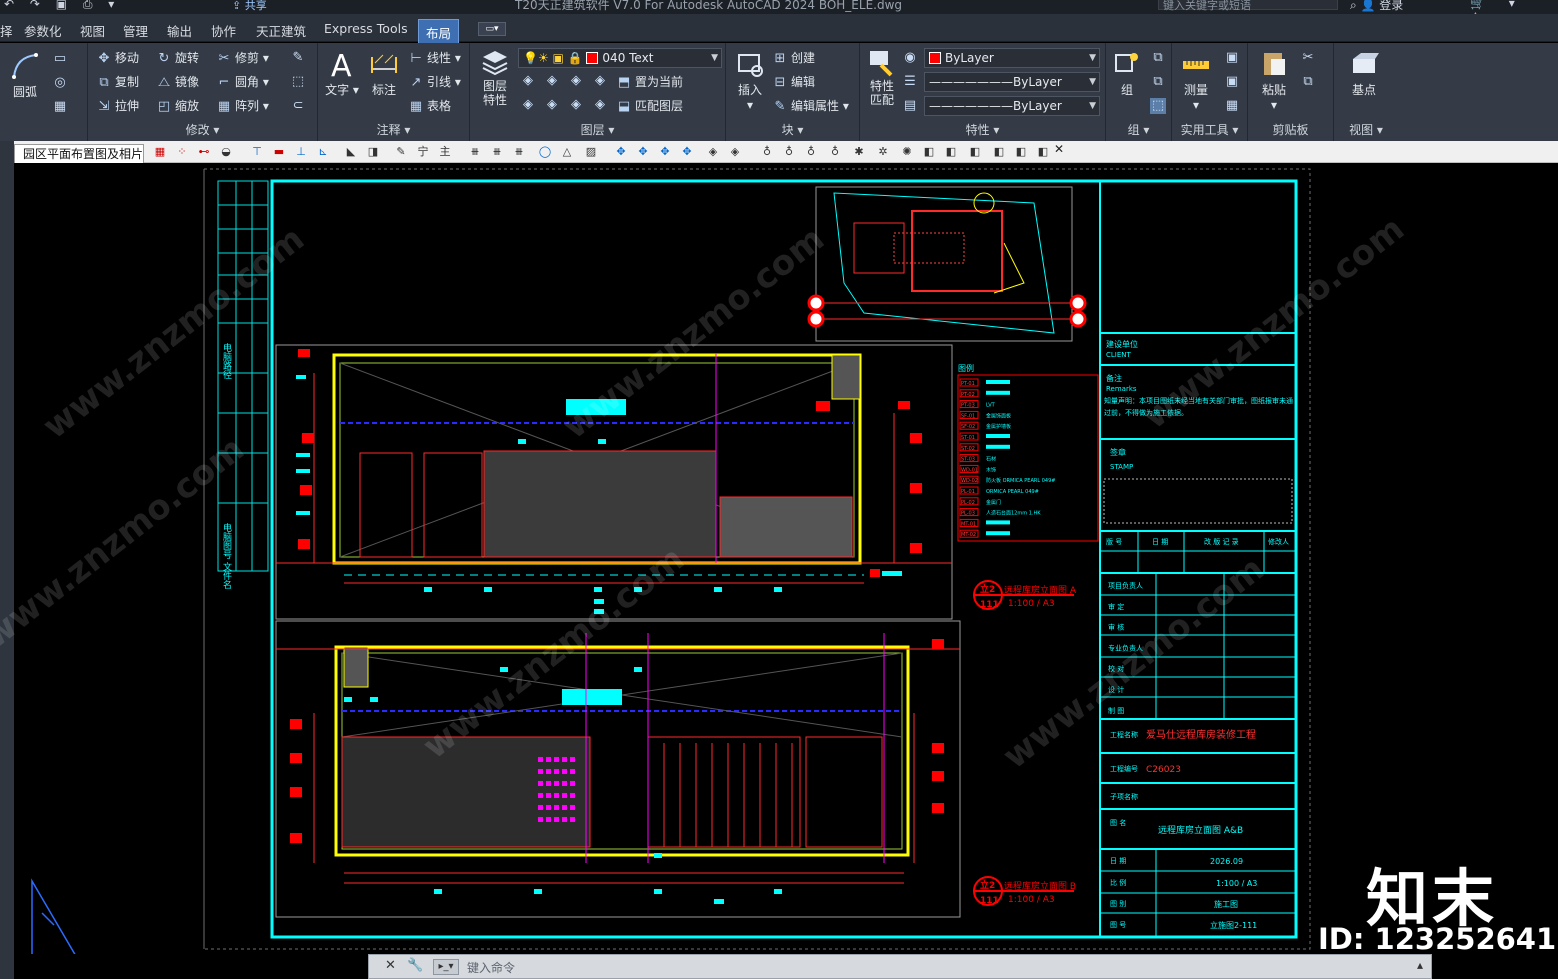  Describe the element at coordinates (423, 152) in the screenshot. I see `toolbar-t1-icon: 宁` at that location.